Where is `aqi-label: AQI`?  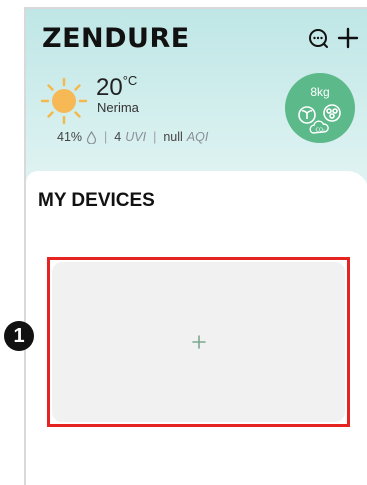 aqi-label: AQI is located at coordinates (197, 137).